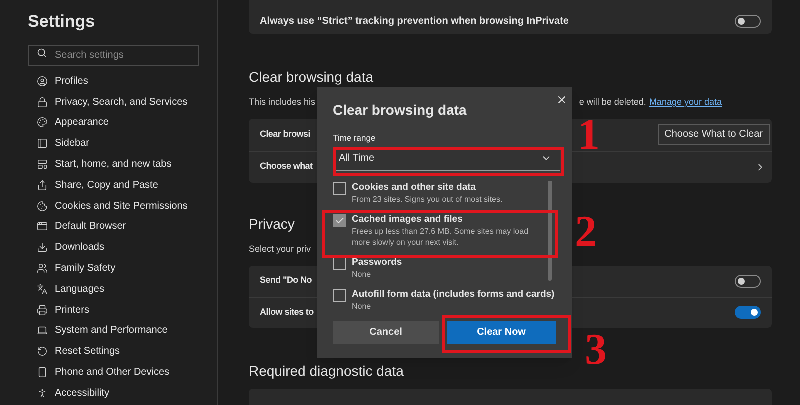 Image resolution: width=800 pixels, height=405 pixels. What do you see at coordinates (113, 55) in the screenshot?
I see `search-field: Search settings` at bounding box center [113, 55].